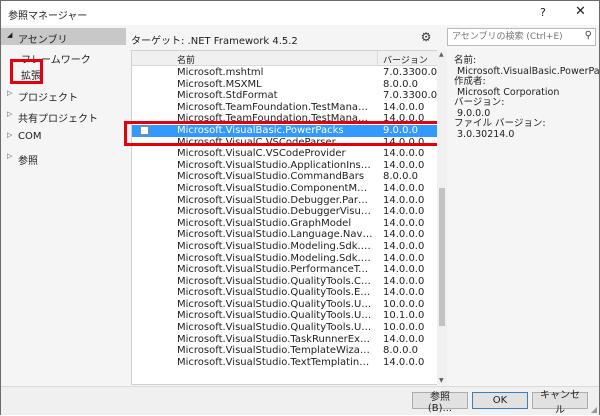 Image resolution: width=600 pixels, height=416 pixels. What do you see at coordinates (63, 116) in the screenshot?
I see `nav-item-shared-projects: ▷ 共有プロジェクト` at bounding box center [63, 116].